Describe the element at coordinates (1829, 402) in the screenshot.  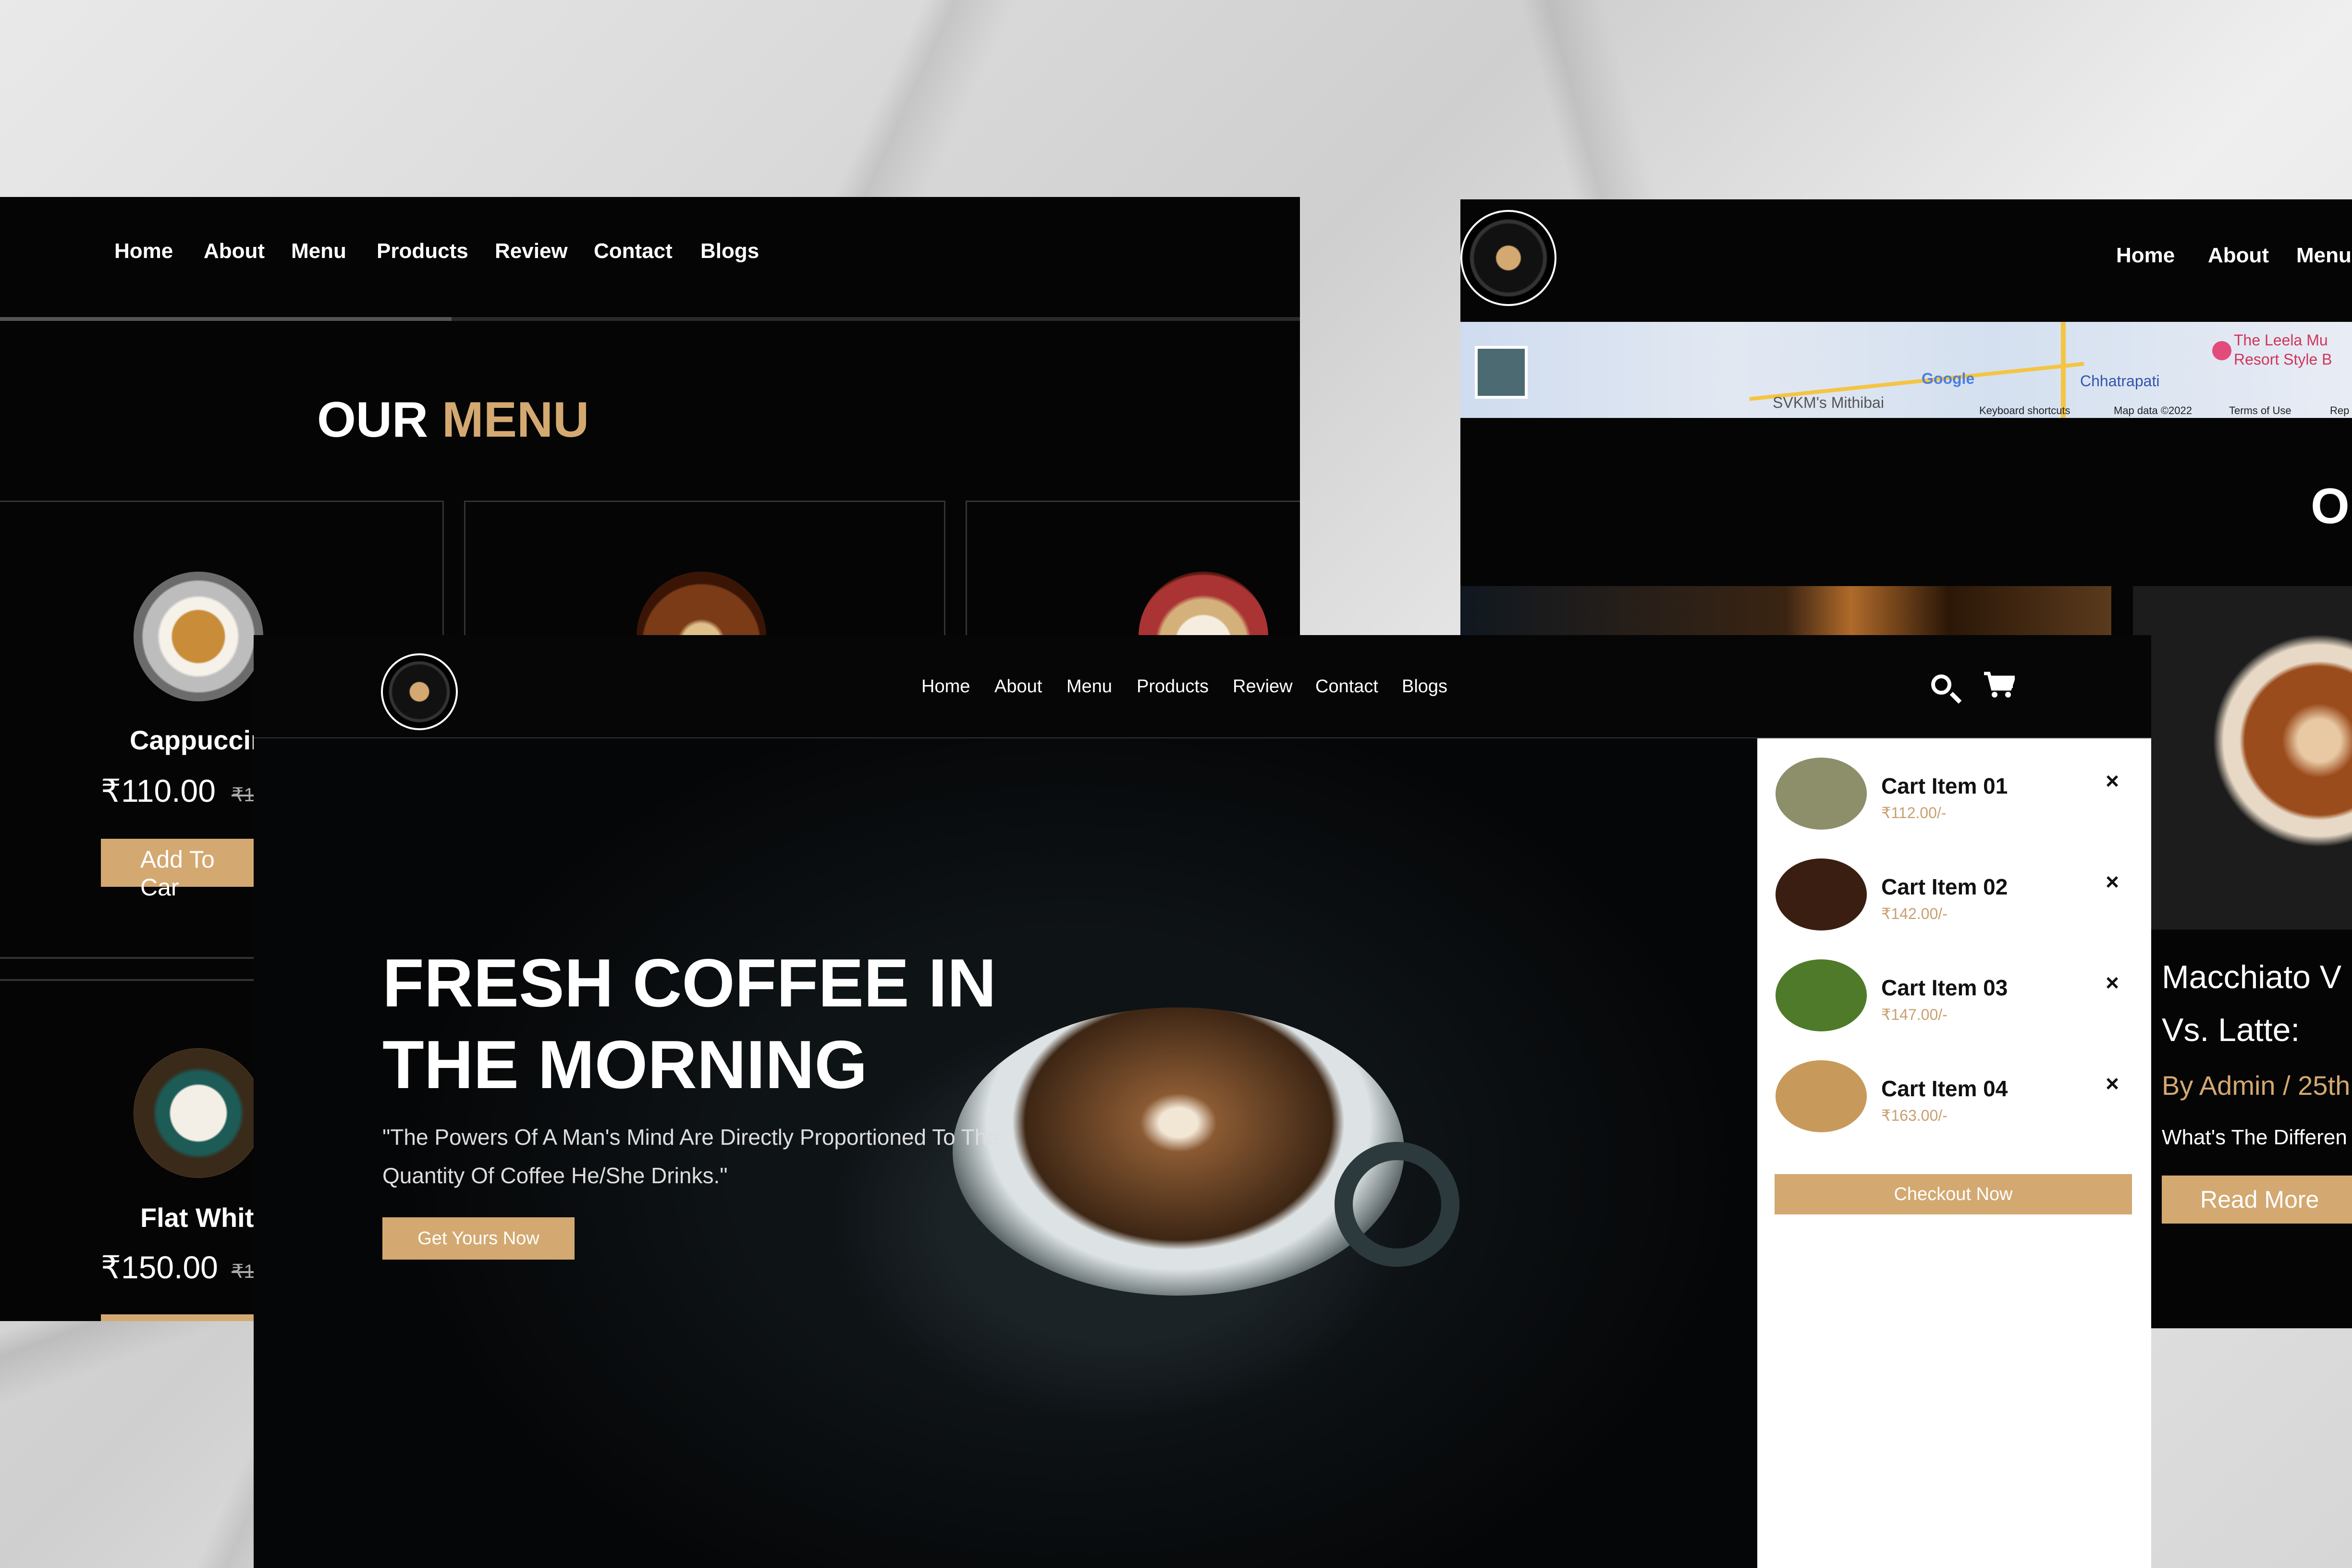
I see `map-label: SVKM's Mithibai` at that location.